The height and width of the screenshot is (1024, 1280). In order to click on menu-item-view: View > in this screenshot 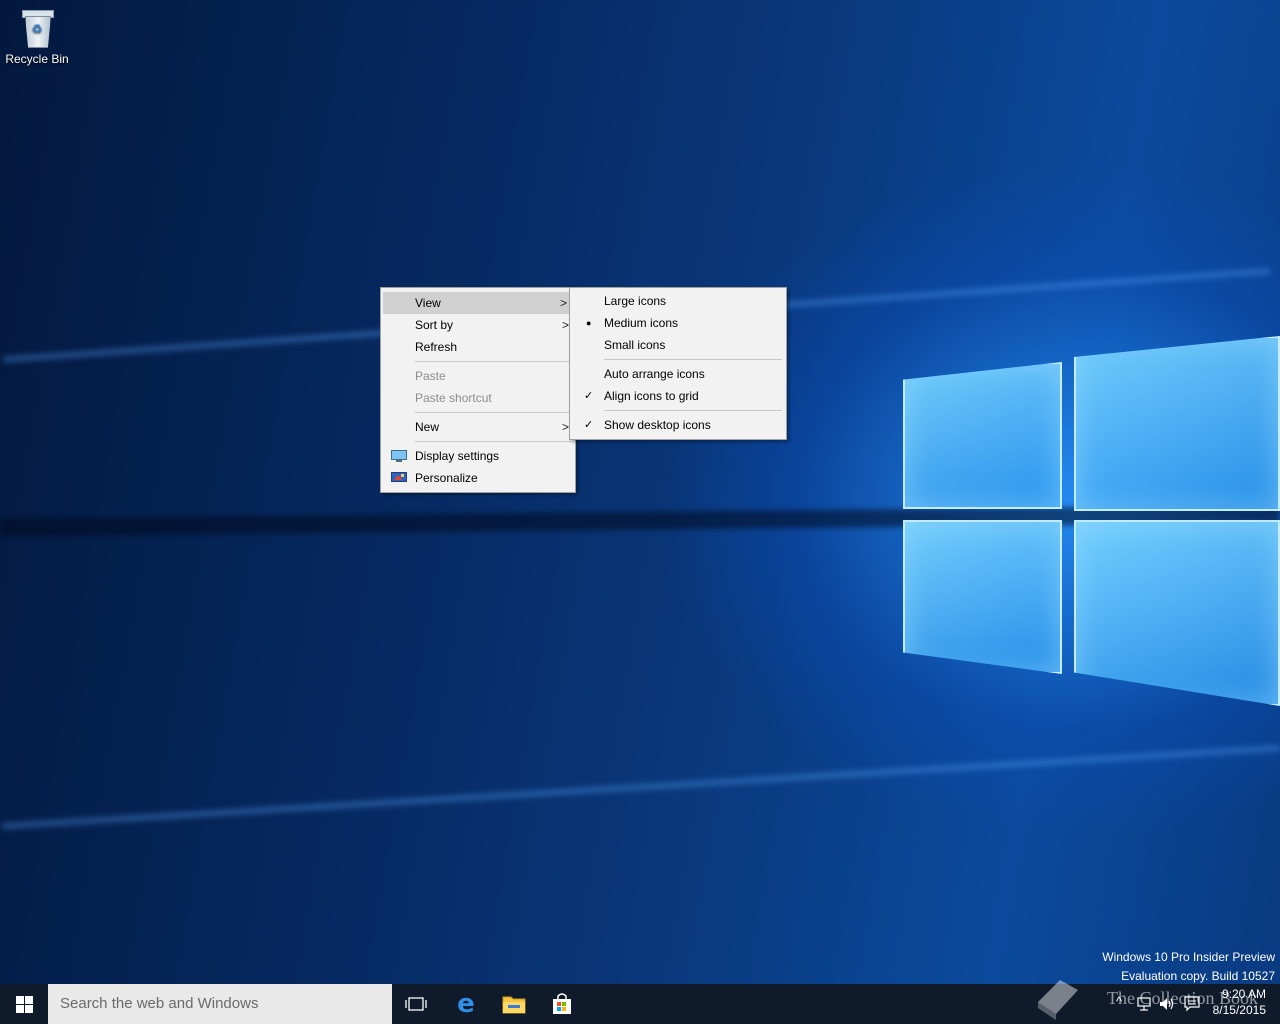, I will do `click(478, 303)`.